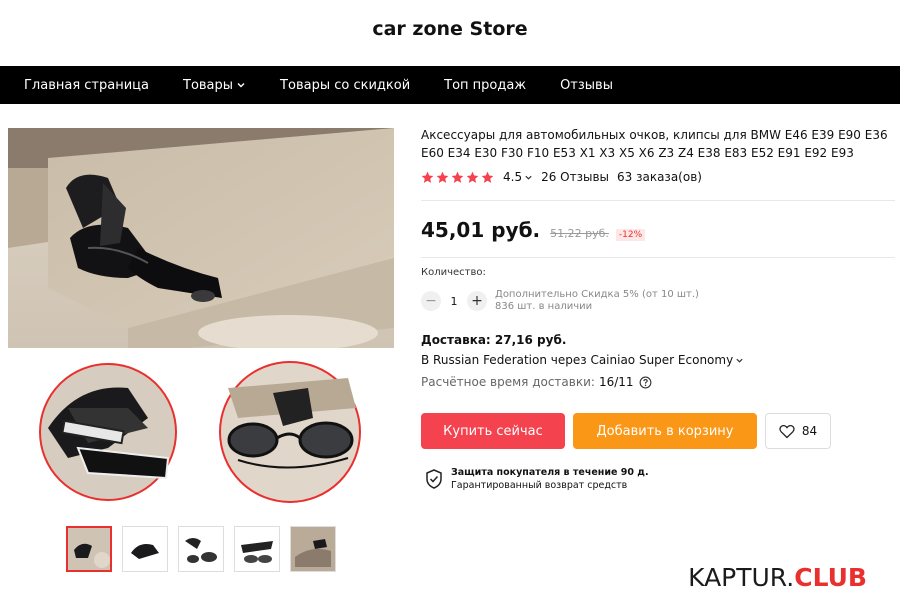 The height and width of the screenshot is (608, 900). I want to click on bulk-discount-note: Дополнительно Скидка 5% (от 10 шт.), so click(597, 294).